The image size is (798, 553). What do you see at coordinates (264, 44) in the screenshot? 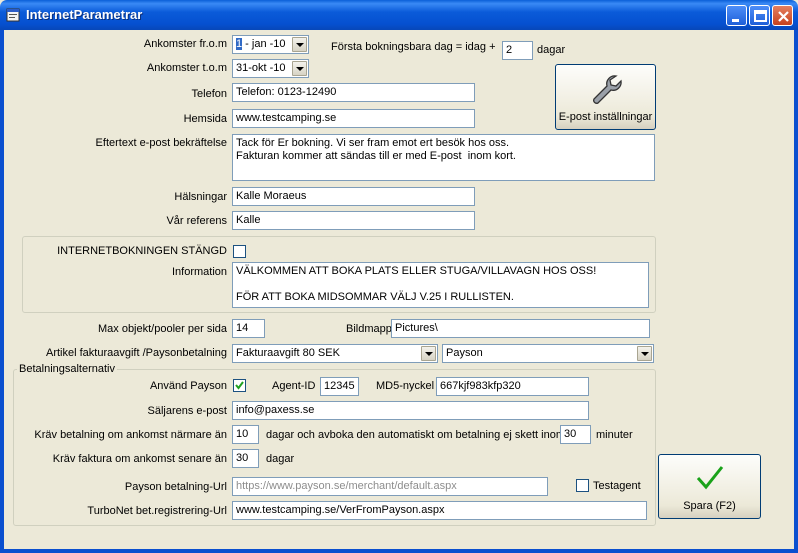
I see `ankomster-from-rest: - jan -10` at bounding box center [264, 44].